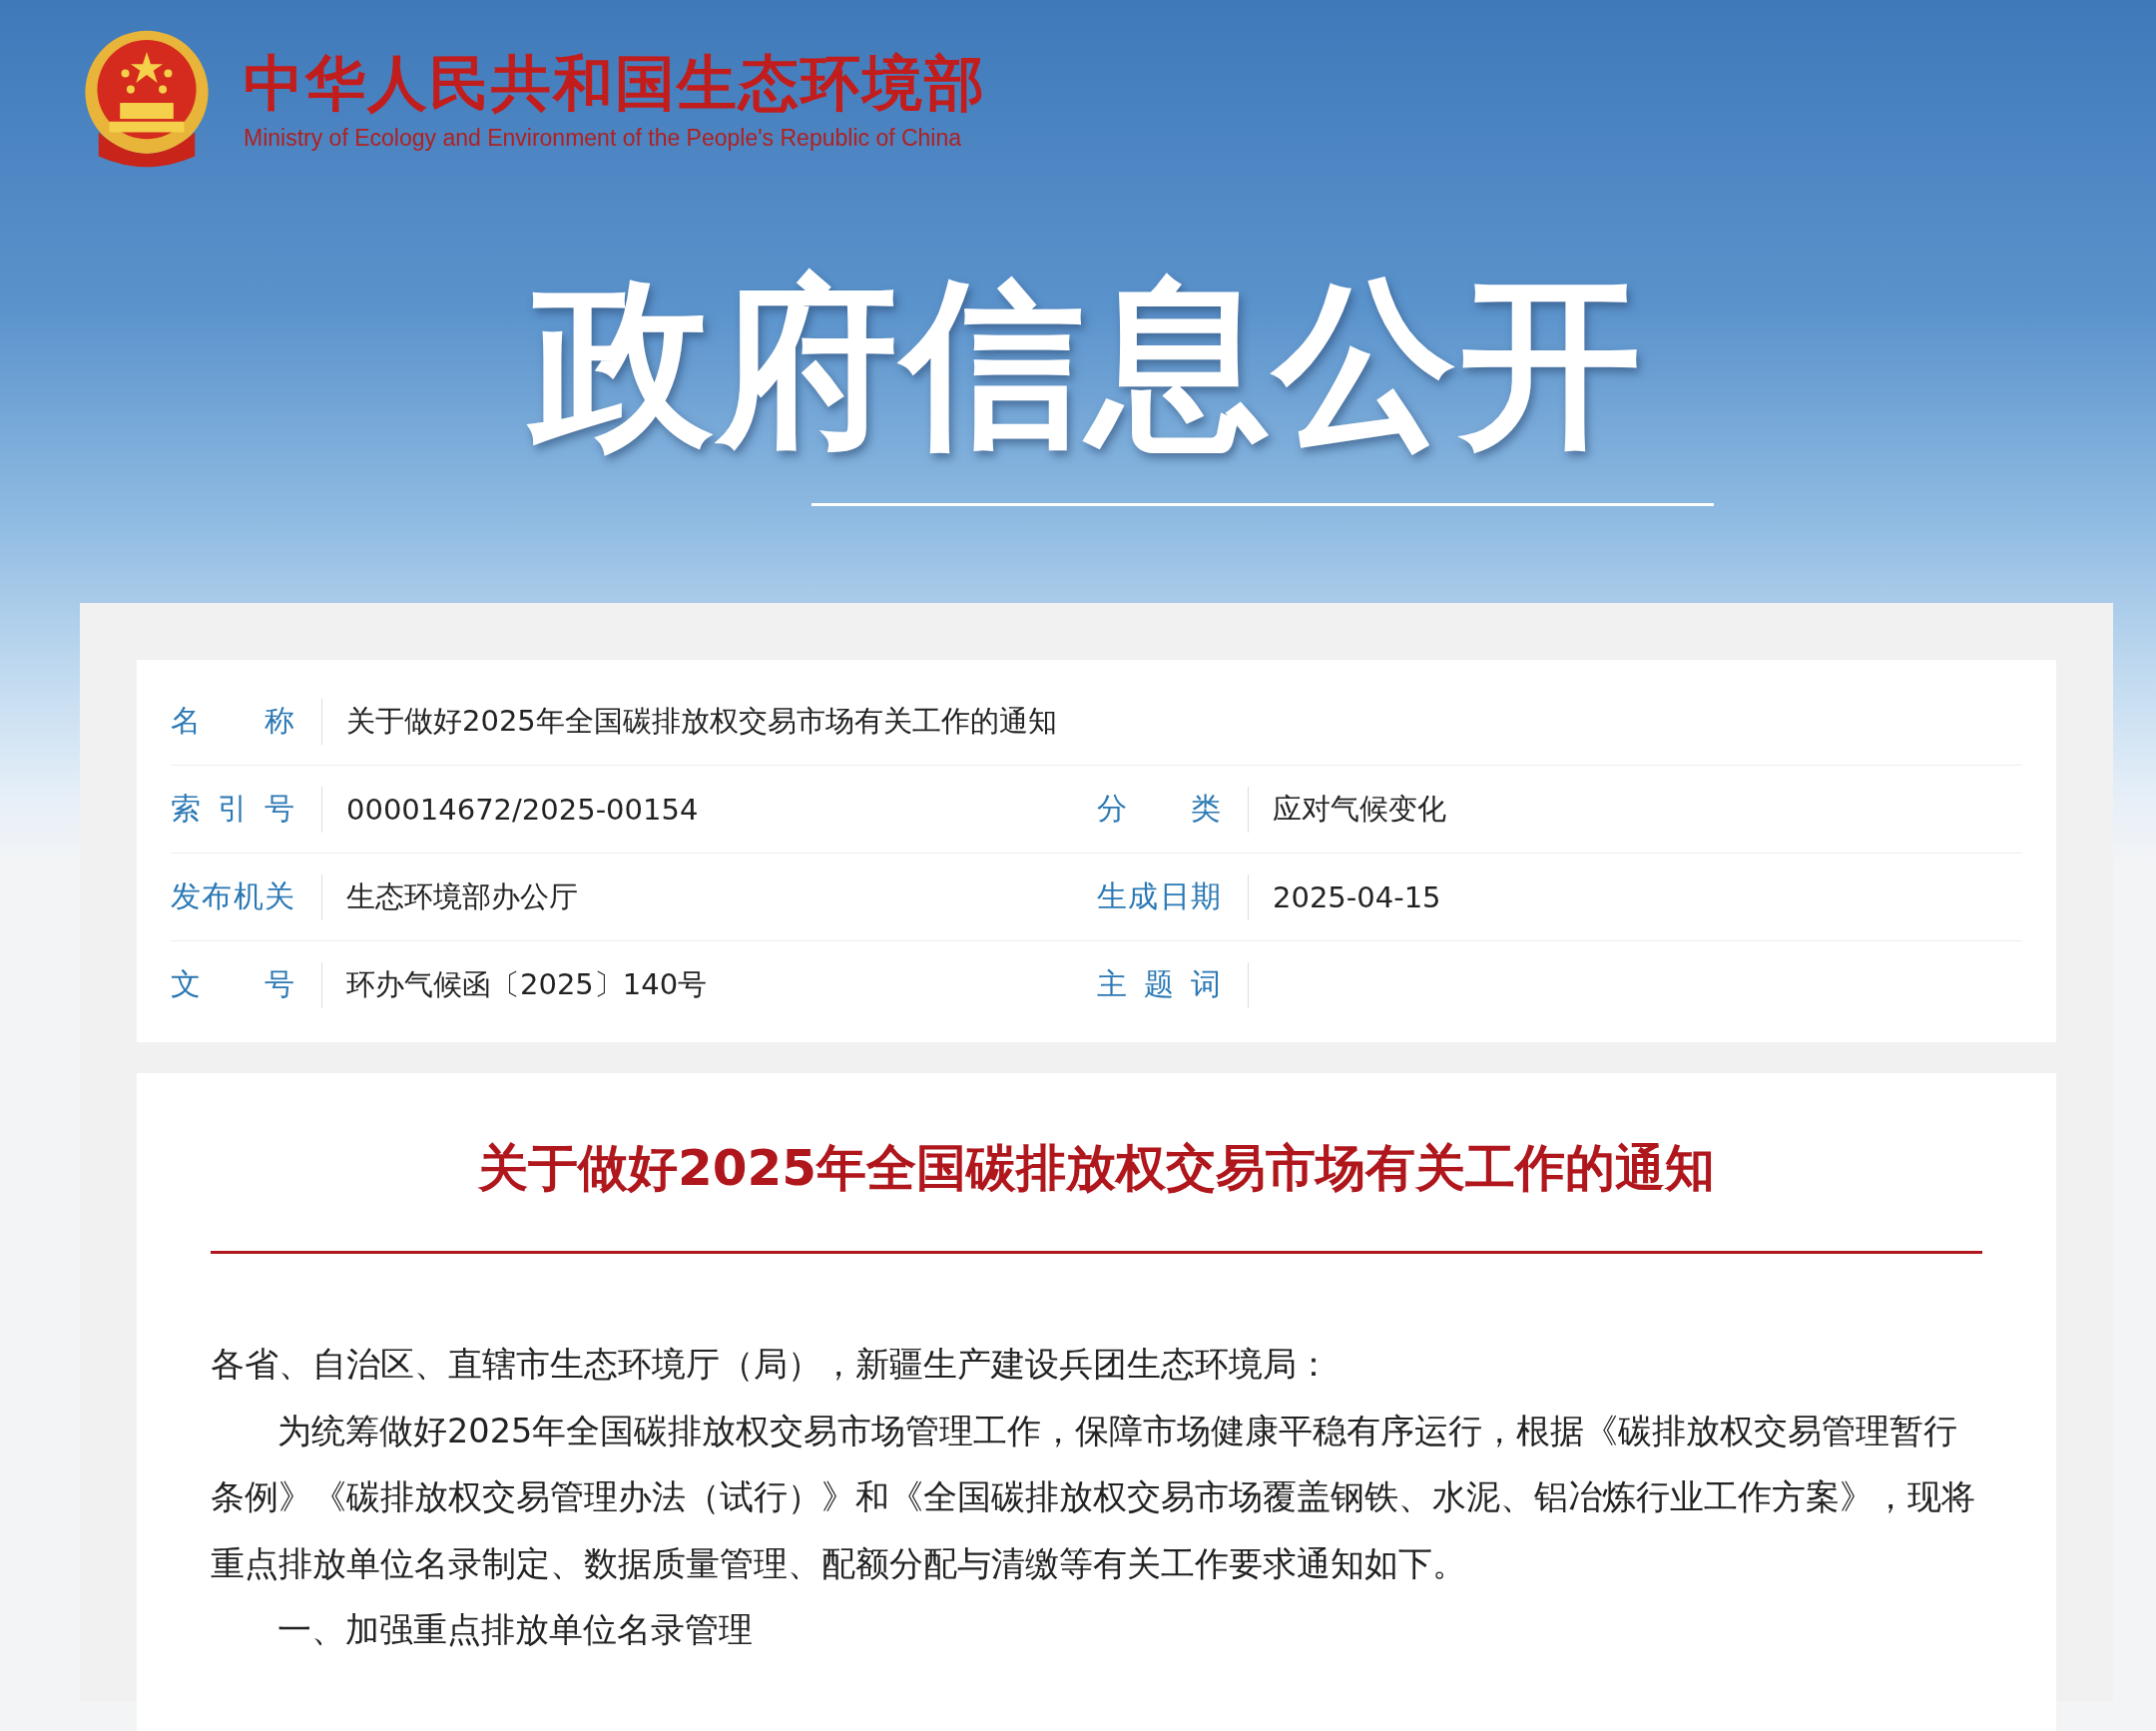 The image size is (2156, 1731). Describe the element at coordinates (603, 138) in the screenshot. I see `site-subtitle: Ministry of Ecology and Environment of the People's Republic of China` at that location.